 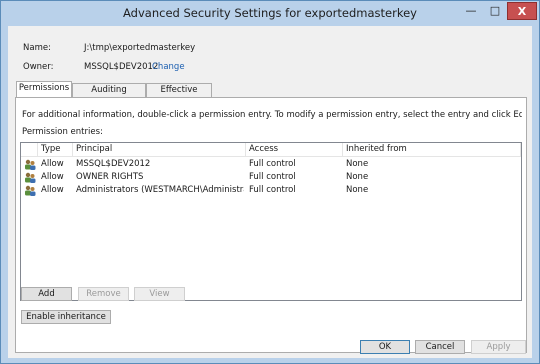 I want to click on name-value: J:\tmp\exportedmasterkey, so click(x=140, y=48).